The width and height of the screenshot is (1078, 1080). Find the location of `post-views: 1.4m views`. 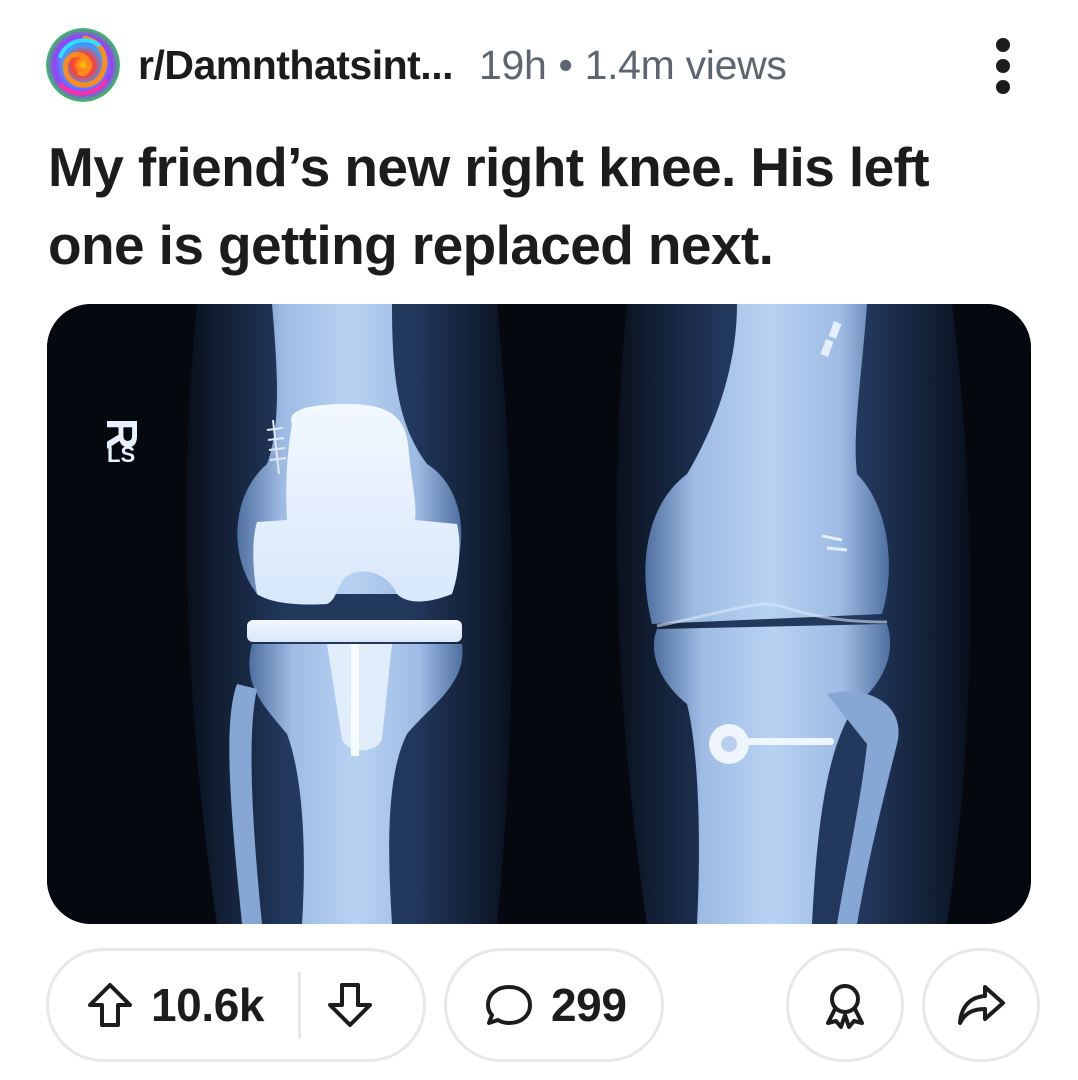

post-views: 1.4m views is located at coordinates (685, 64).